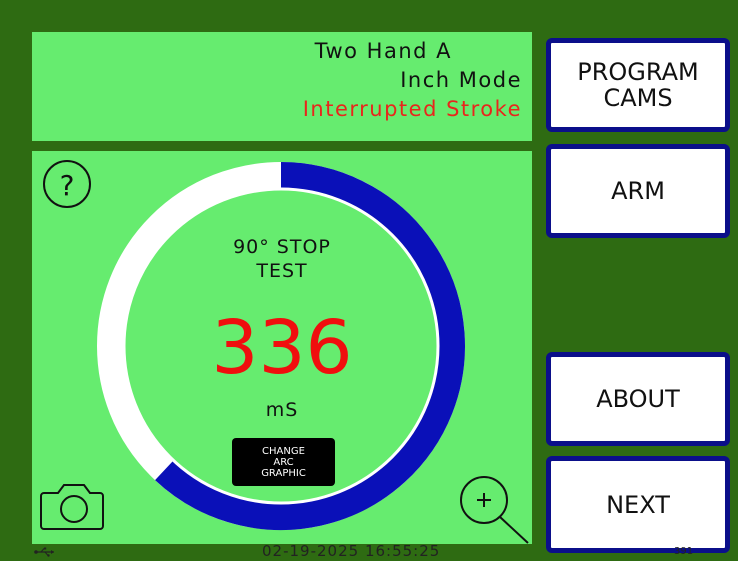 This screenshot has width=738, height=561. What do you see at coordinates (494, 510) in the screenshot?
I see `zoom-in-icon` at bounding box center [494, 510].